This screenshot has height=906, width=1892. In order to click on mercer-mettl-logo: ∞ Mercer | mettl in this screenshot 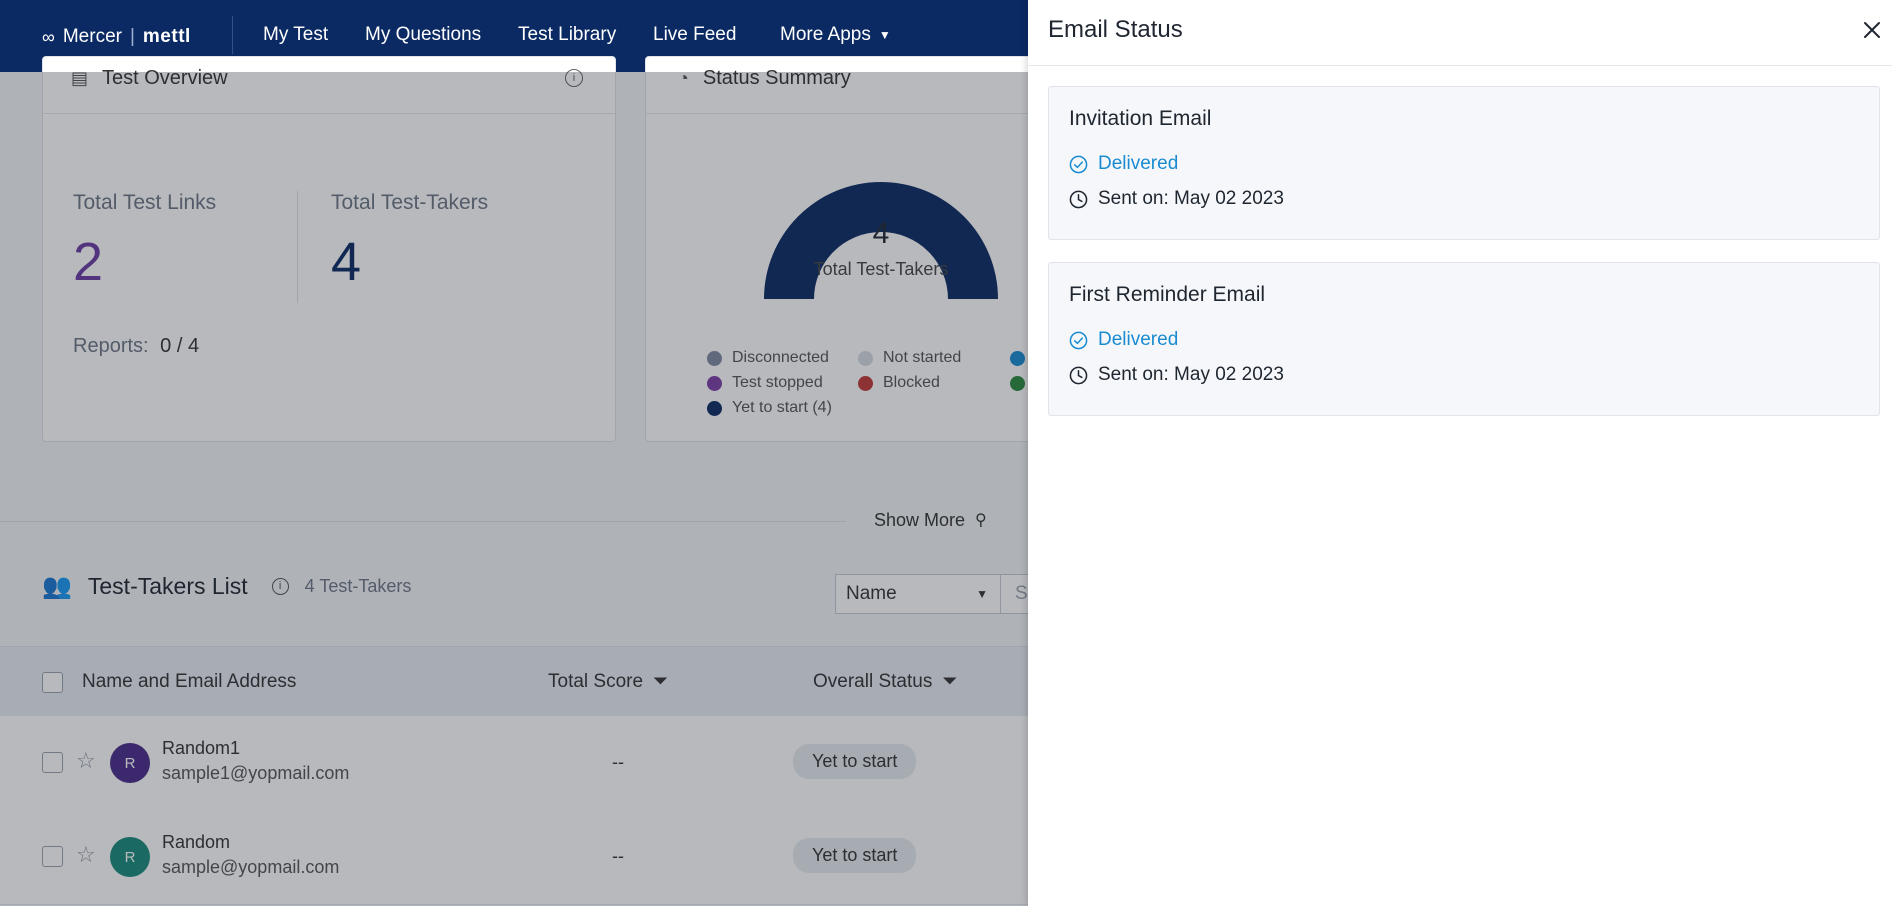, I will do `click(116, 37)`.